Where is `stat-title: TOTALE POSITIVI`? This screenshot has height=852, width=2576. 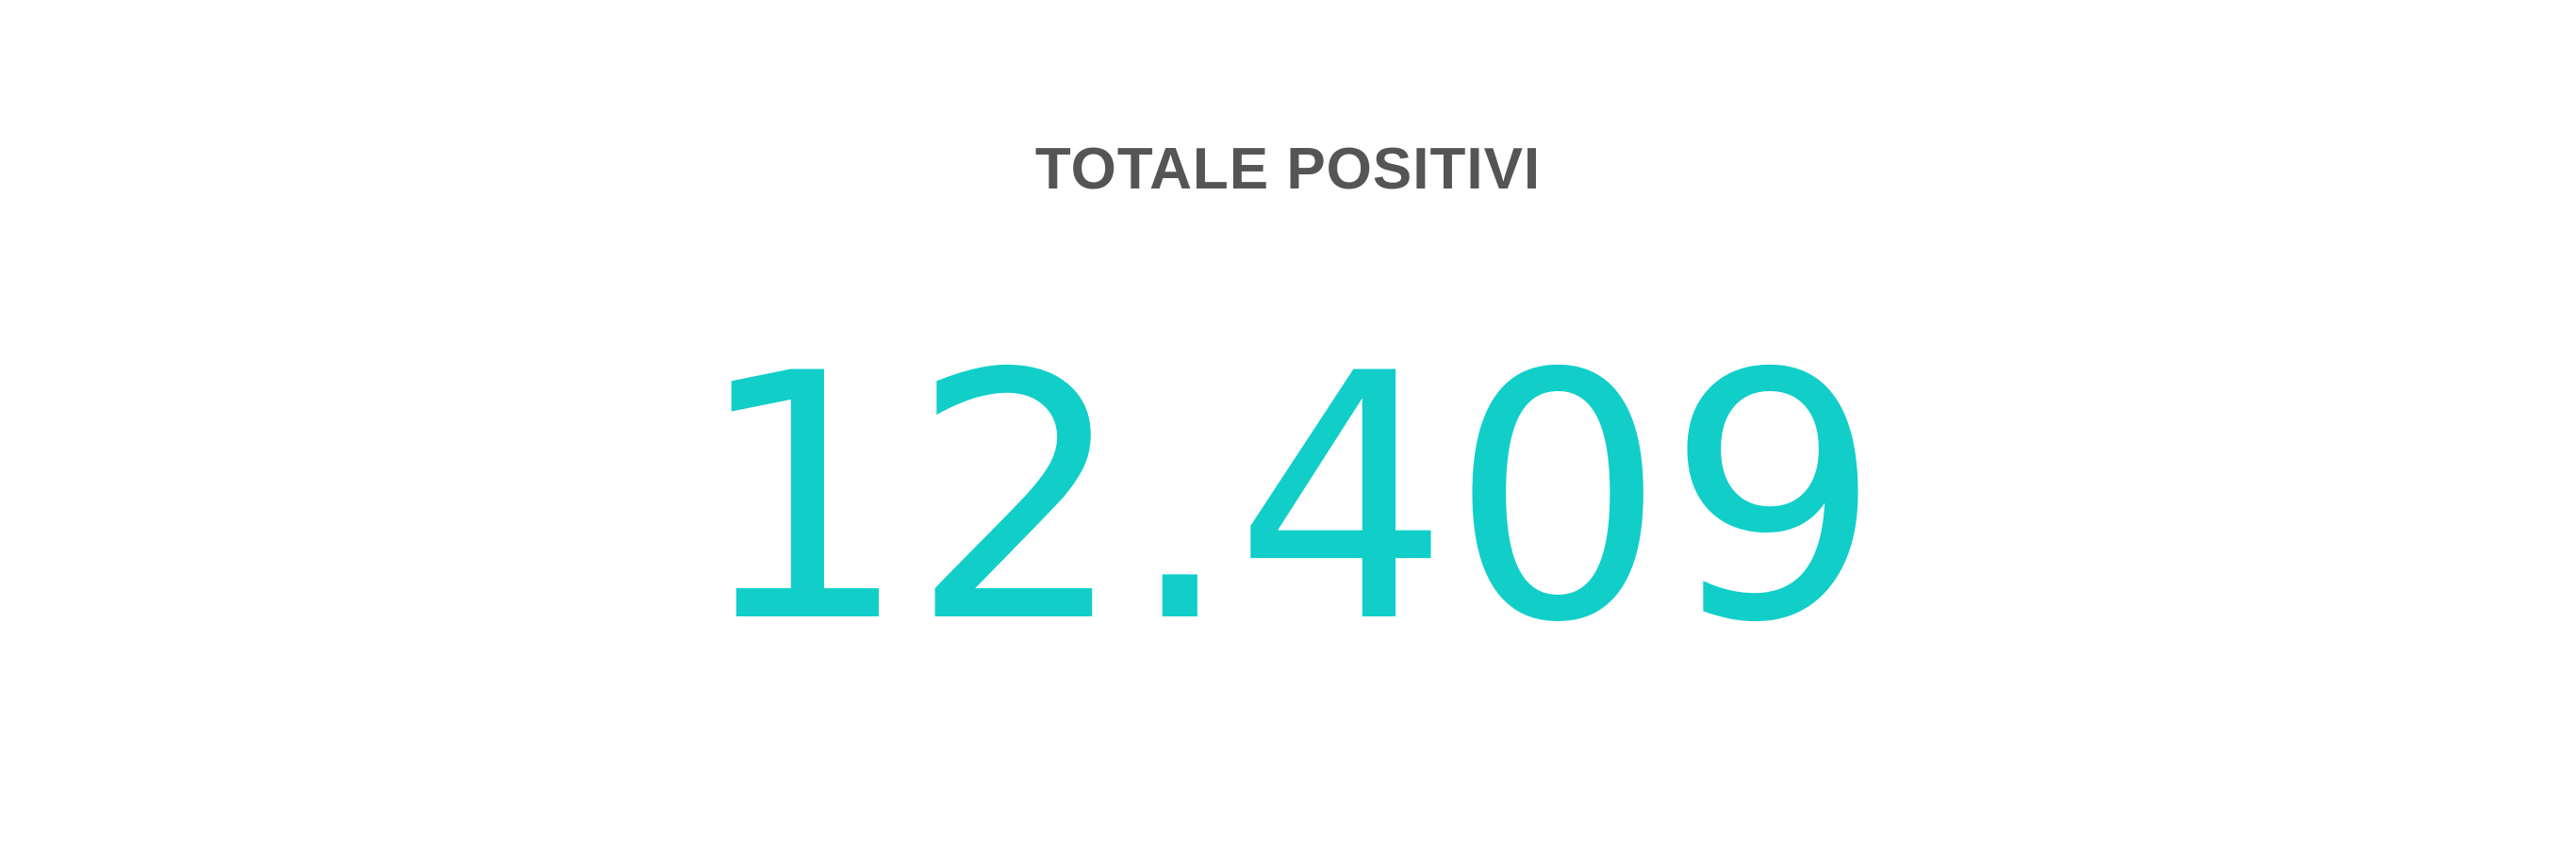
stat-title: TOTALE POSITIVI is located at coordinates (1288, 169).